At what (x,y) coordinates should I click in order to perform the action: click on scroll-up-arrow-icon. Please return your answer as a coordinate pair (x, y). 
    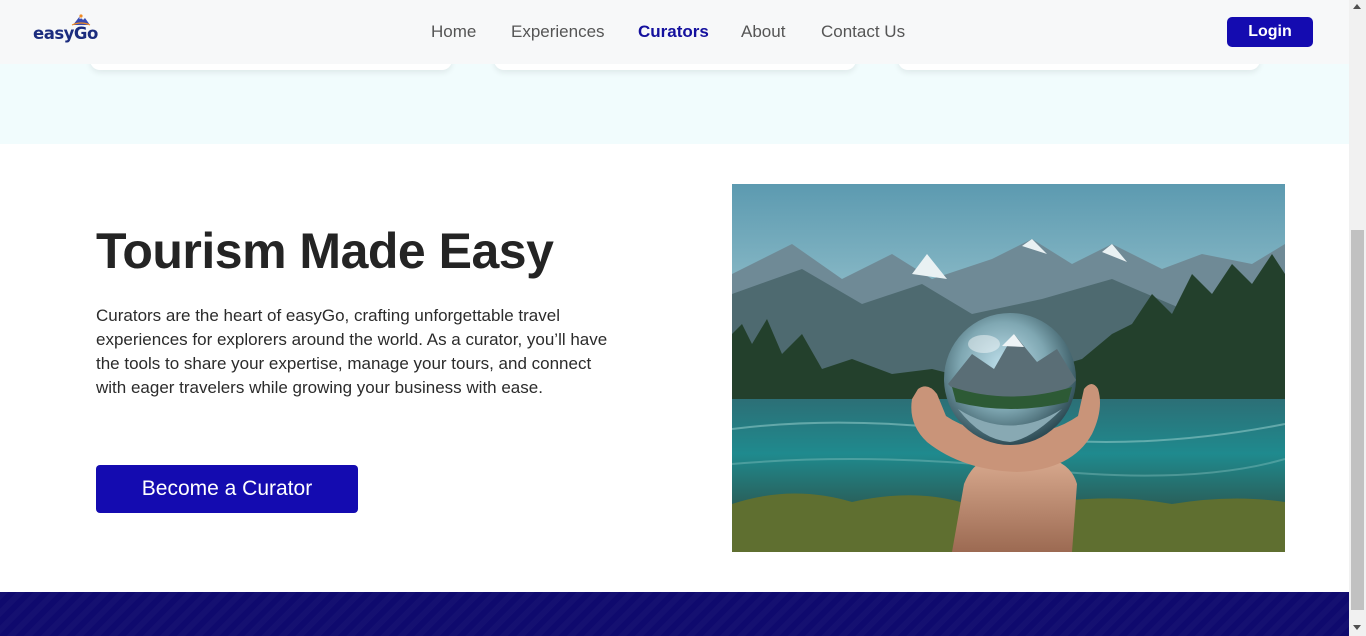
    Looking at the image, I should click on (1357, 6).